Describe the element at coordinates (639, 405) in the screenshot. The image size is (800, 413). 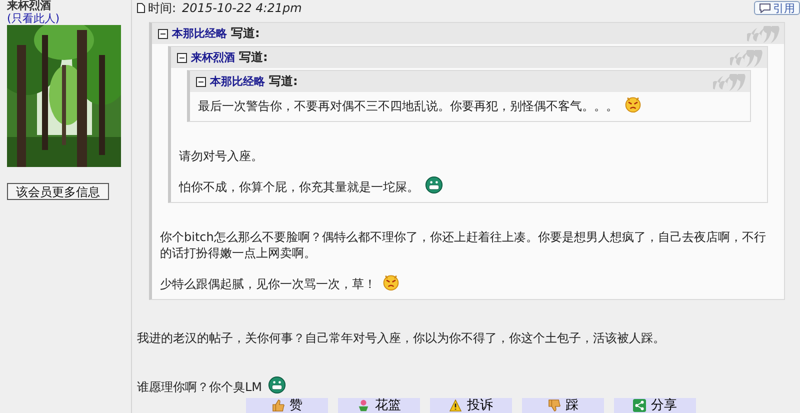
I see `share-icon` at that location.